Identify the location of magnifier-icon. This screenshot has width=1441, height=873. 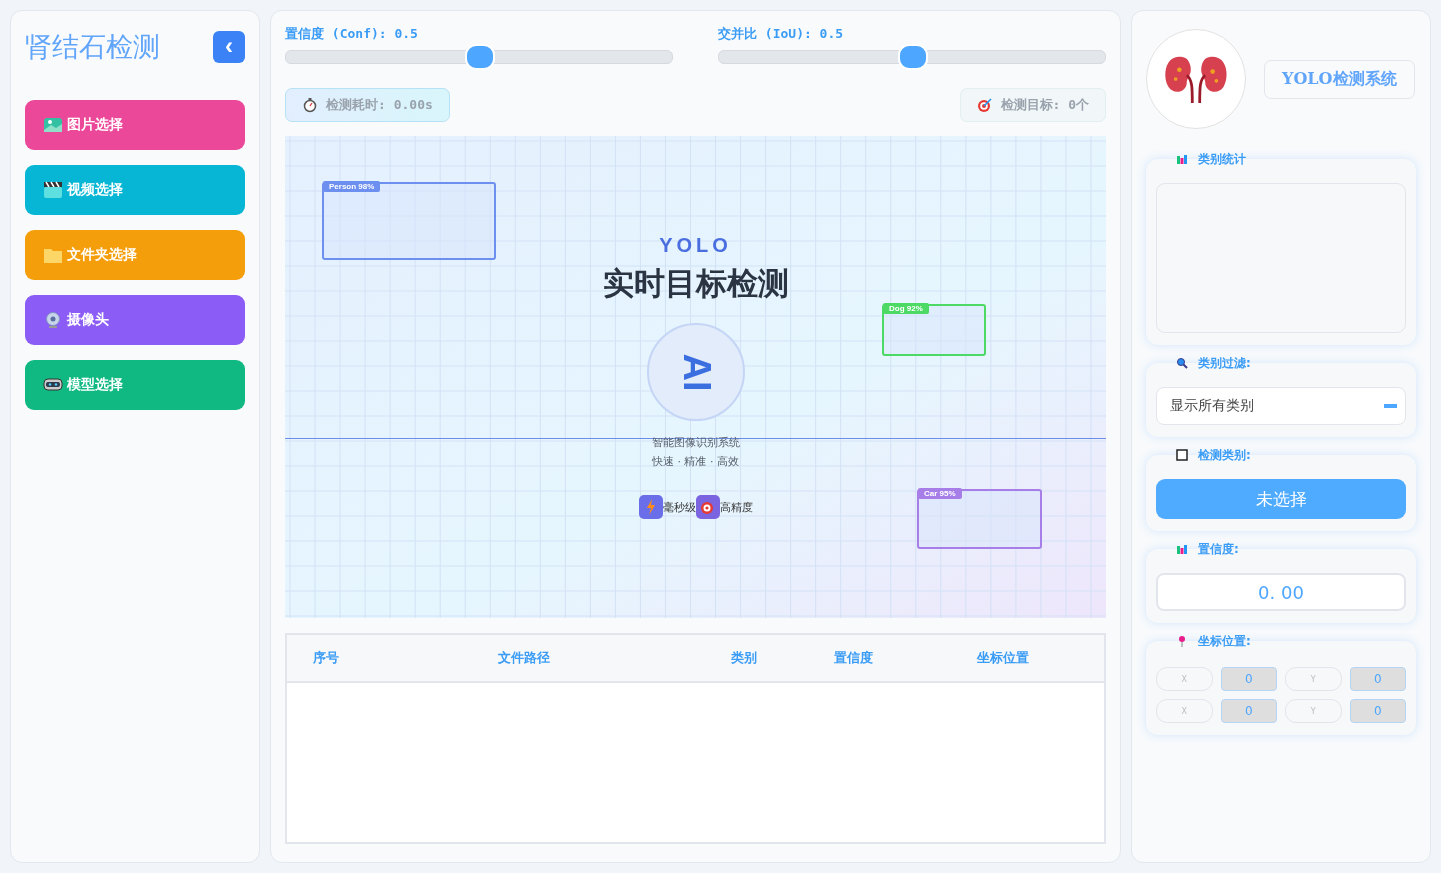
(1182, 363).